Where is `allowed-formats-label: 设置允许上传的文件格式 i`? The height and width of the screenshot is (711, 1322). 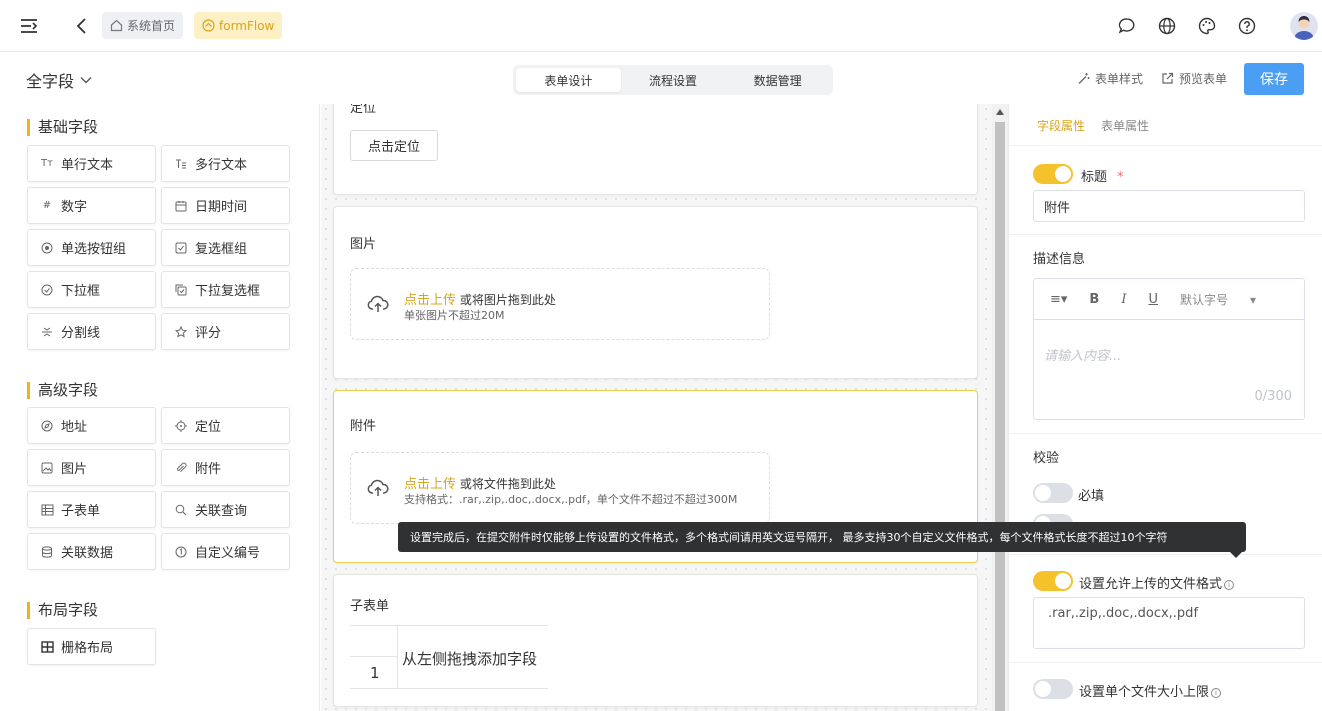
allowed-formats-label: 设置允许上传的文件格式 i is located at coordinates (1157, 582).